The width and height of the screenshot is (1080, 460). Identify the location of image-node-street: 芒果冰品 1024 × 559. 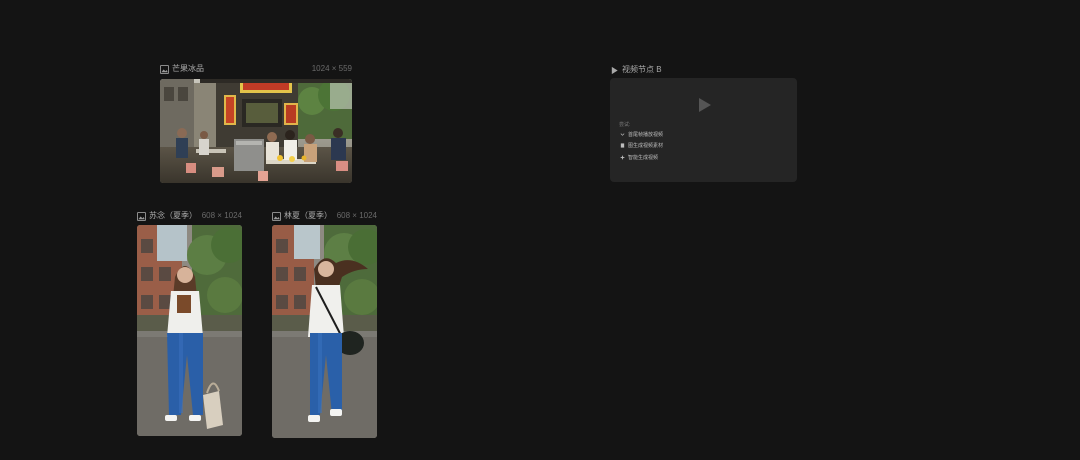
(256, 123).